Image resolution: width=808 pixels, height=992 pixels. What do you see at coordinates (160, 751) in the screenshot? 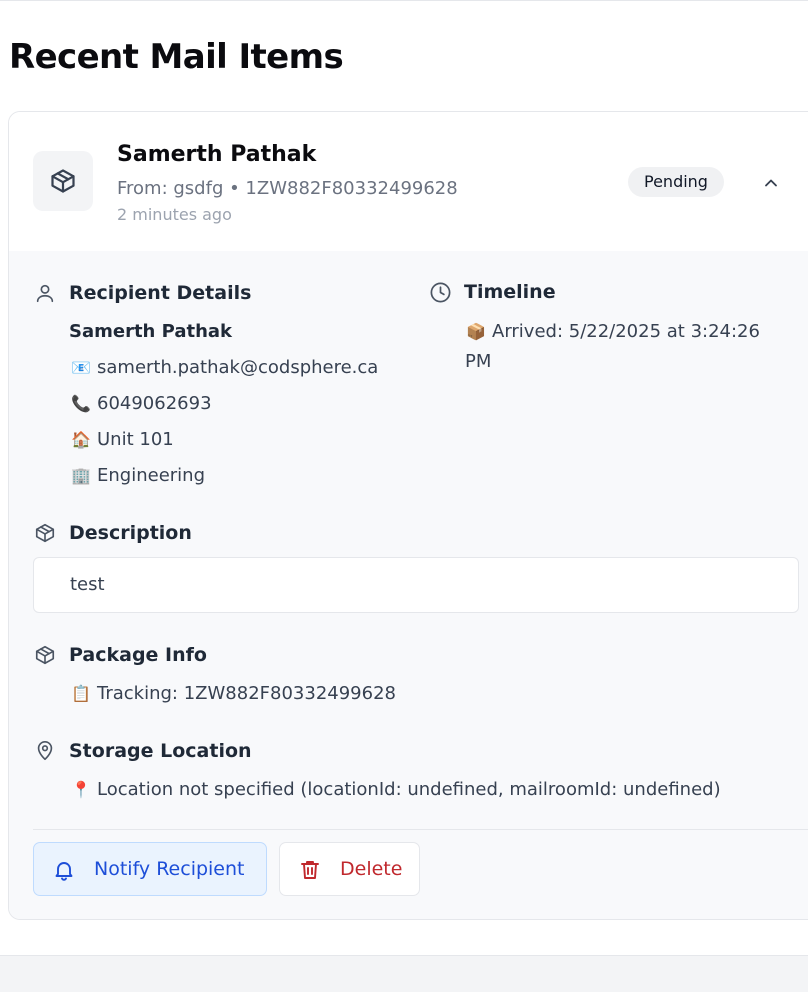
I see `storage-location-label: Storage Location` at bounding box center [160, 751].